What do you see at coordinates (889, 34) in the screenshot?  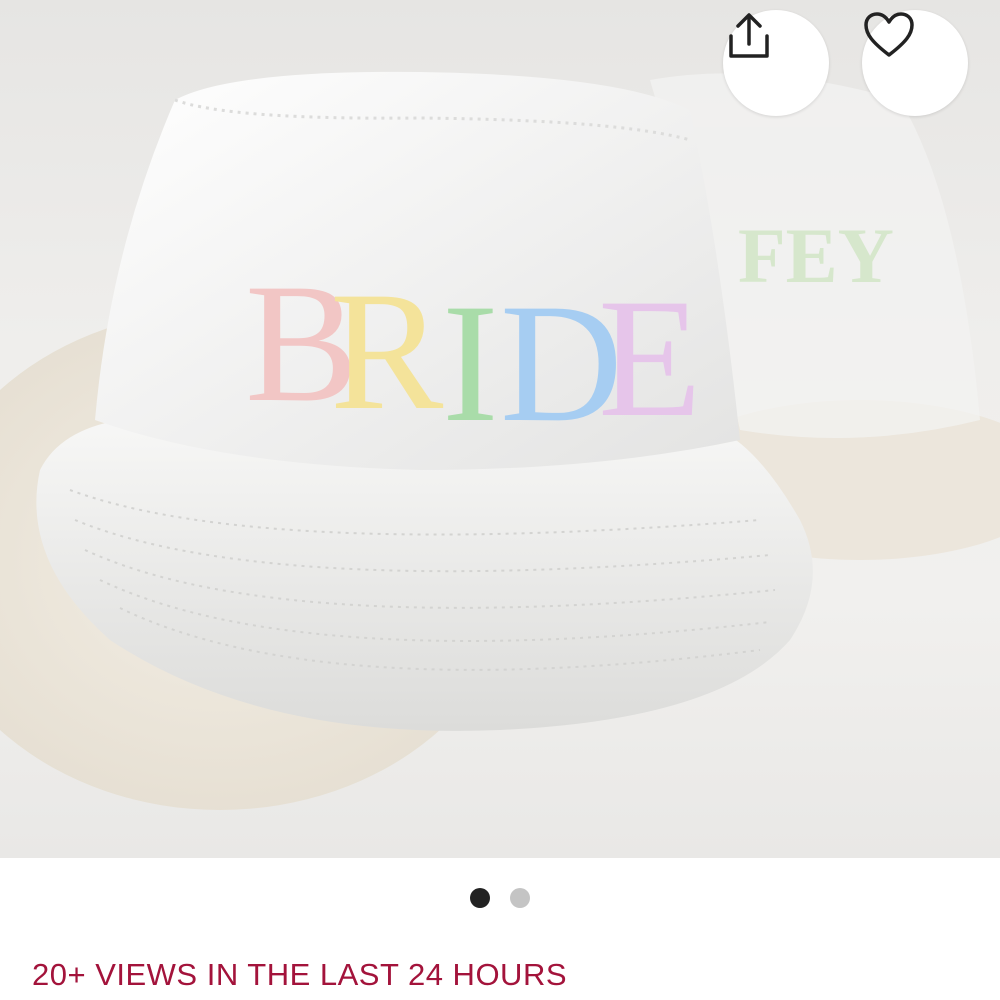 I see `heart-icon` at bounding box center [889, 34].